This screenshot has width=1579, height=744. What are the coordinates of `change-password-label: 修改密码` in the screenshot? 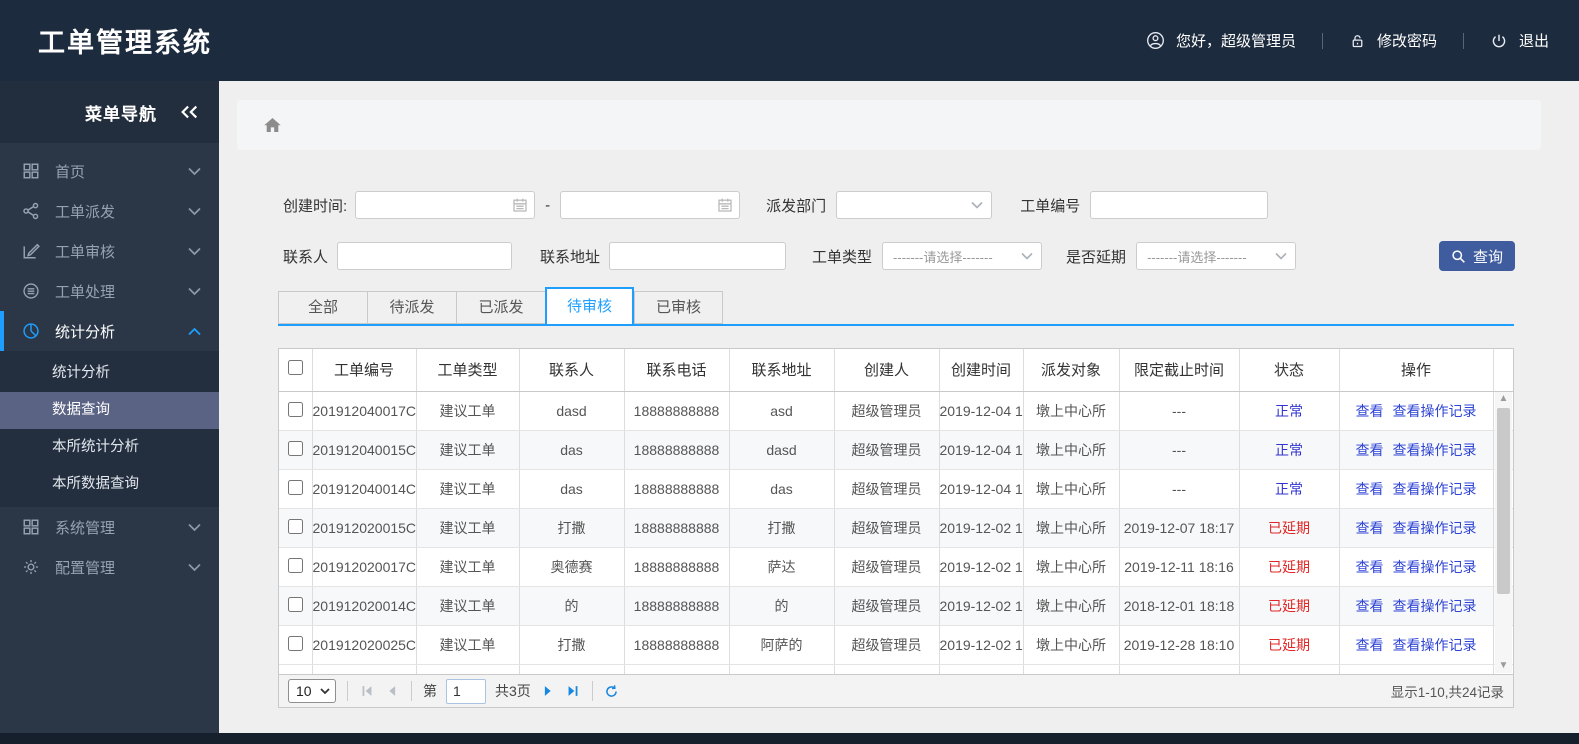 It's located at (1406, 41).